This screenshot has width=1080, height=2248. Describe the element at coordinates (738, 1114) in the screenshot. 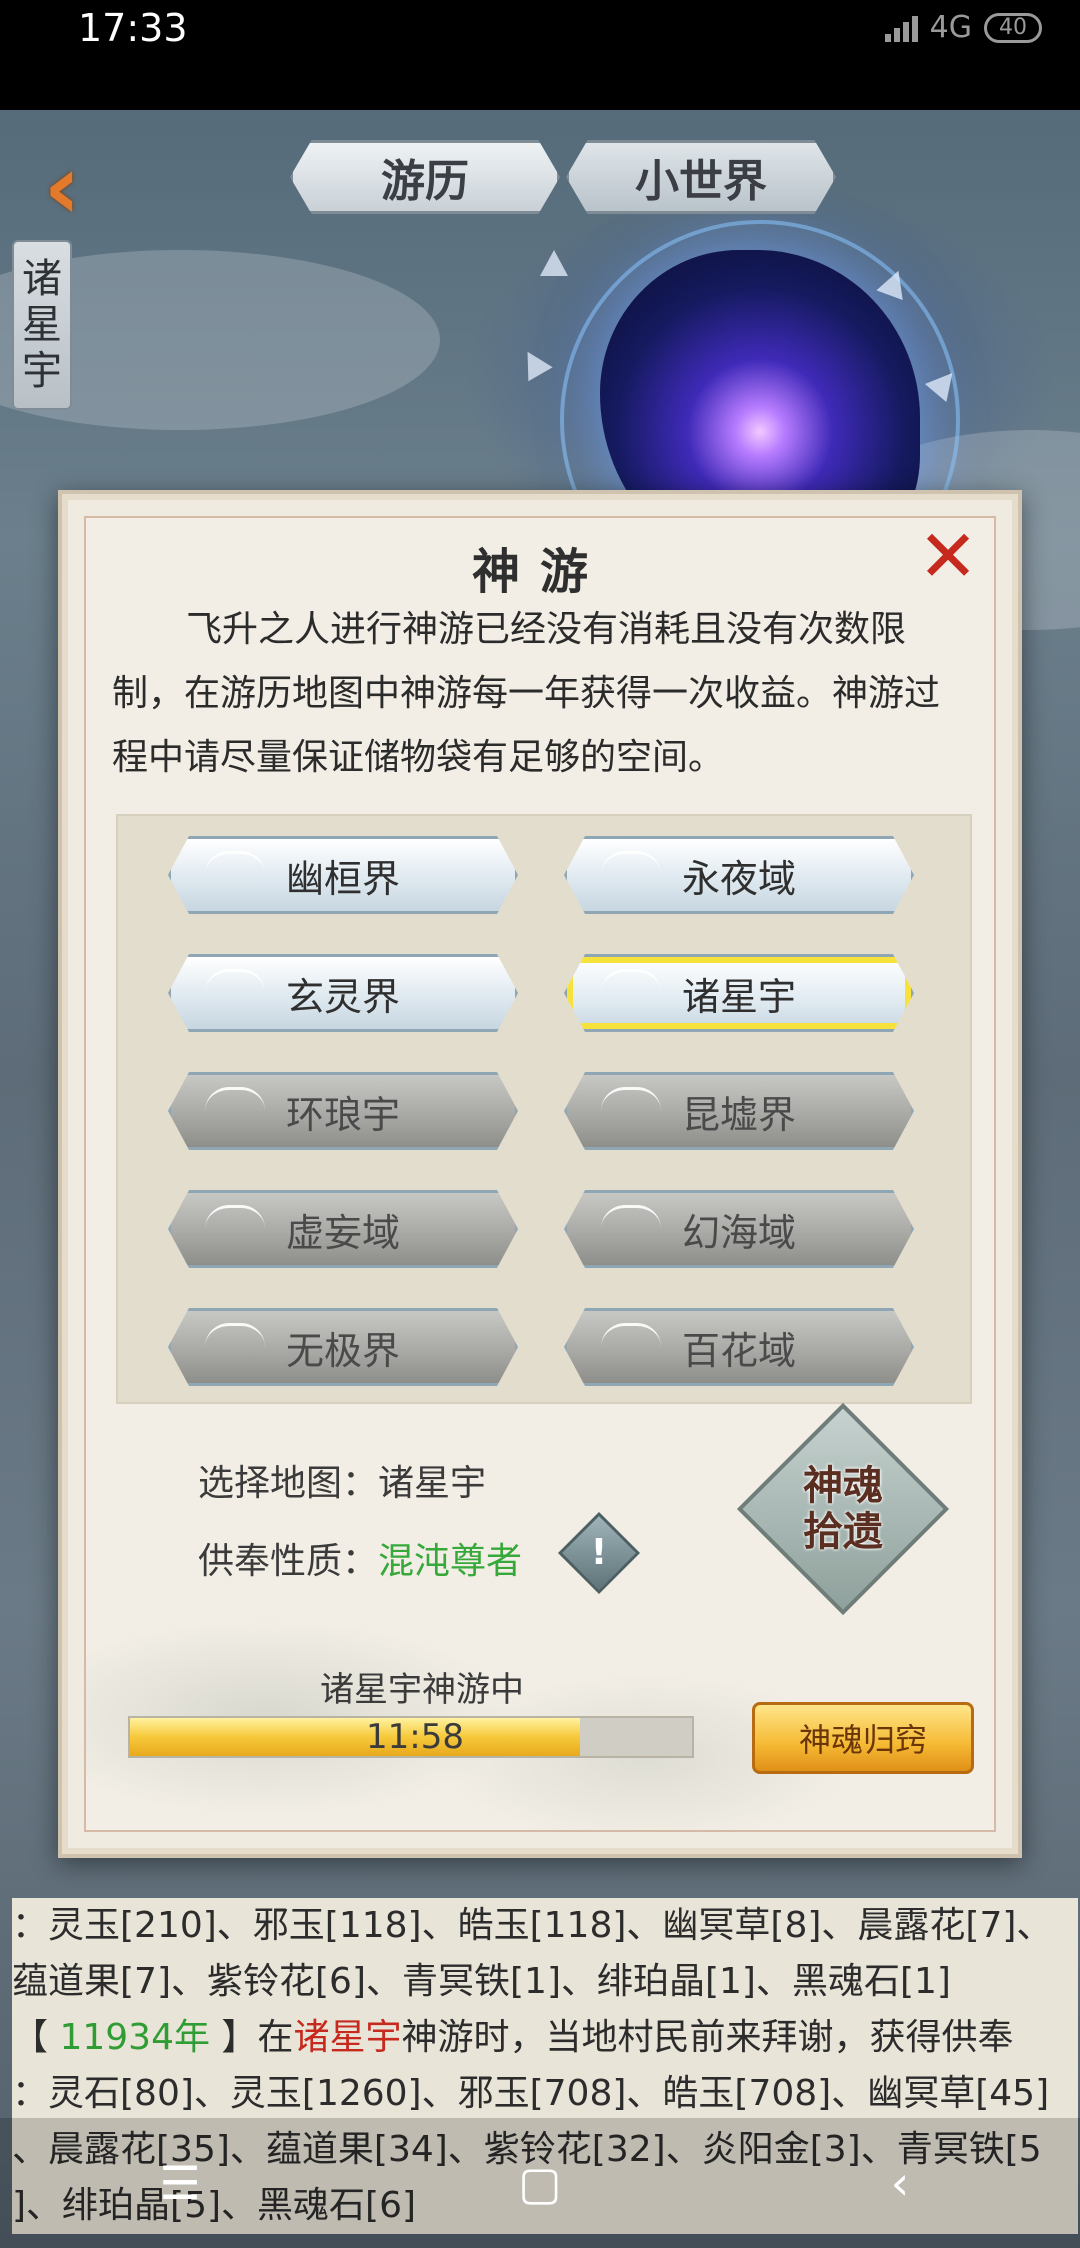

I see `map-label: 昆墟界` at that location.